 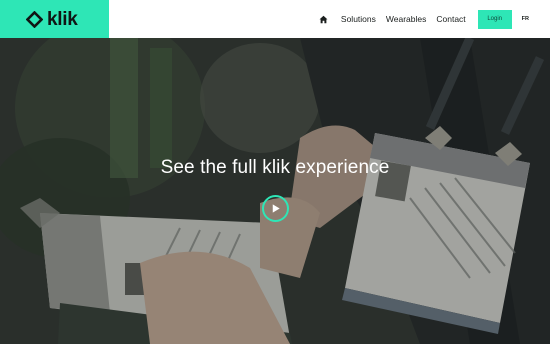 What do you see at coordinates (34, 19) in the screenshot?
I see `logo-icon` at bounding box center [34, 19].